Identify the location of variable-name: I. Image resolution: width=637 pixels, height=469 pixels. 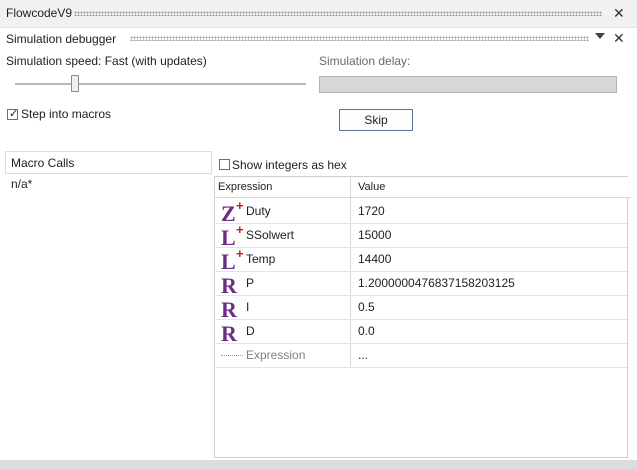
(248, 307).